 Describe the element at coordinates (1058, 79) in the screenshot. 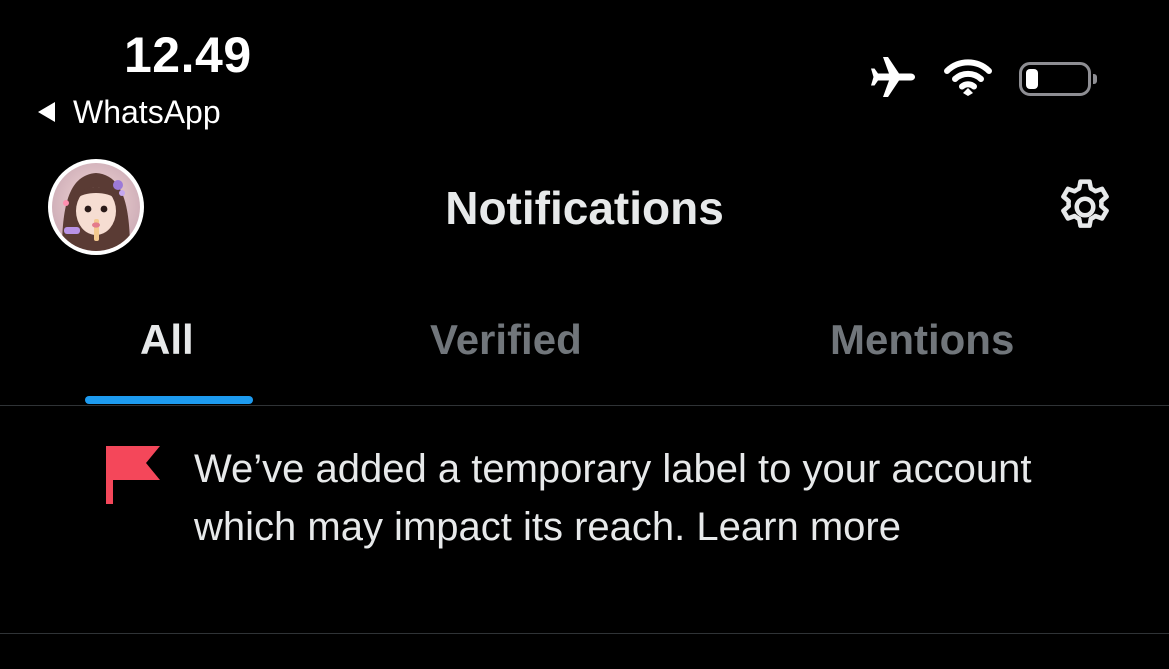

I see `battery-icon` at that location.